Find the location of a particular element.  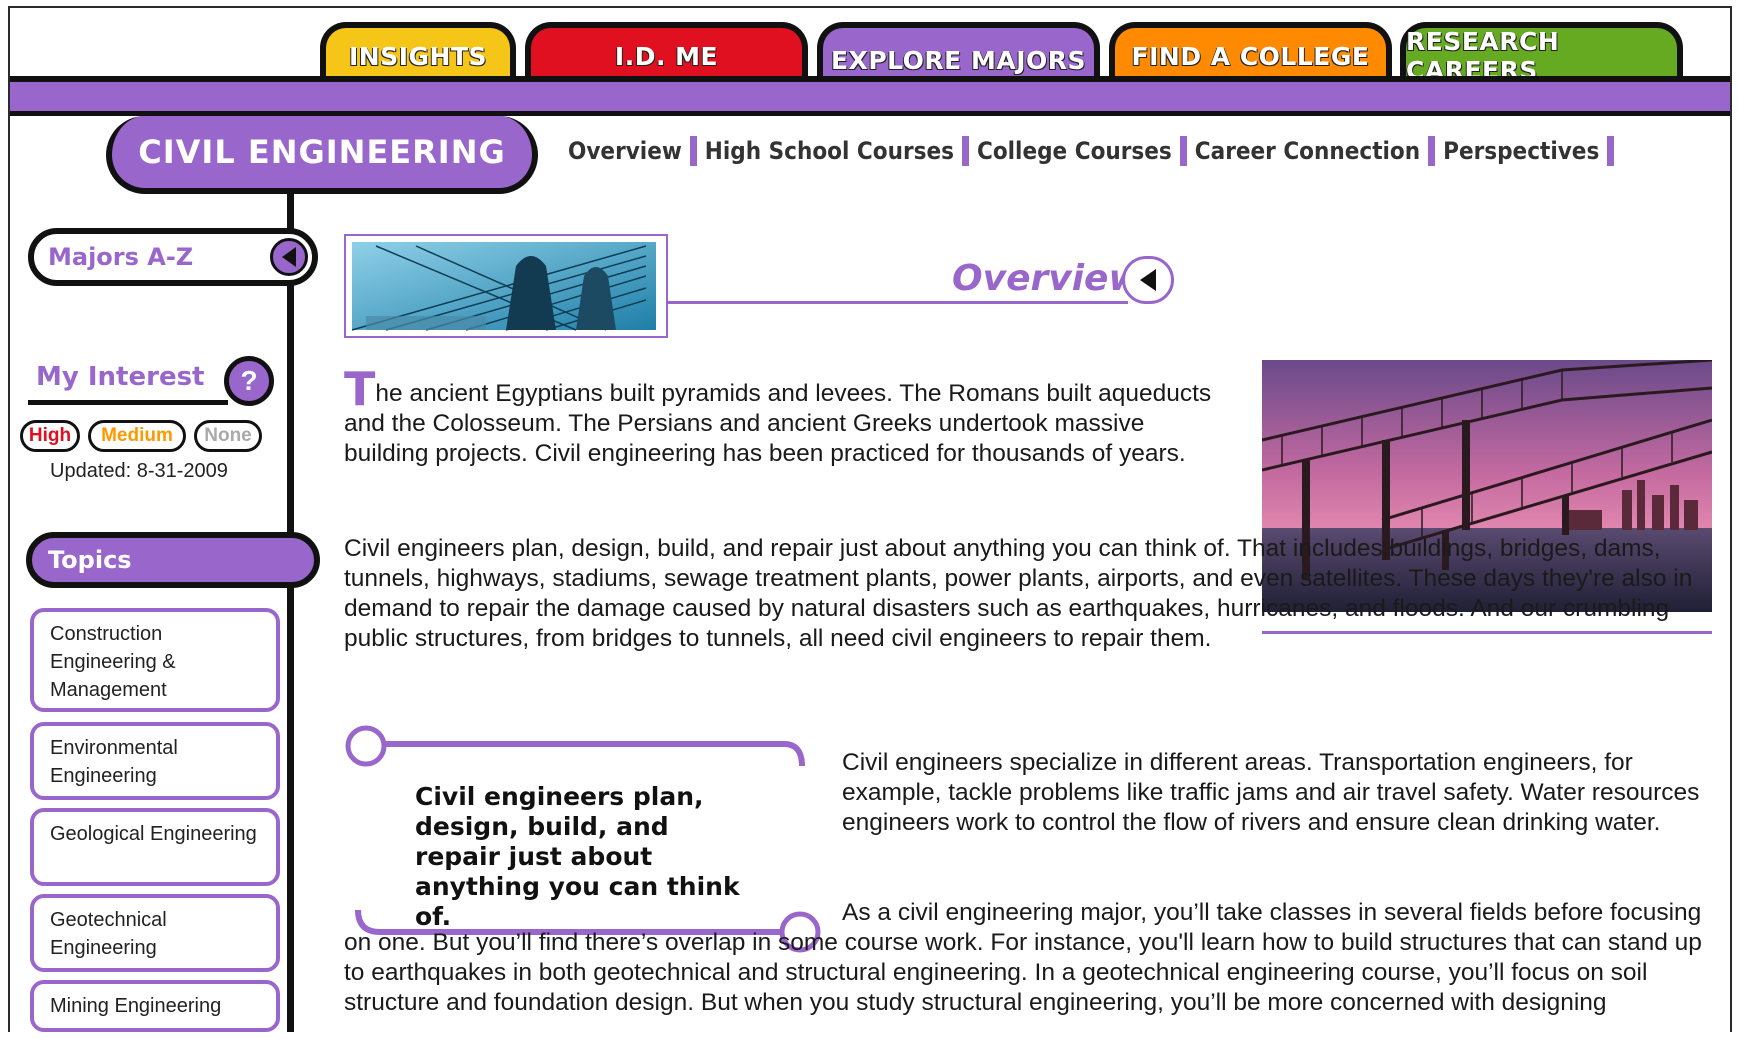

my-interest-underline is located at coordinates (128, 402).